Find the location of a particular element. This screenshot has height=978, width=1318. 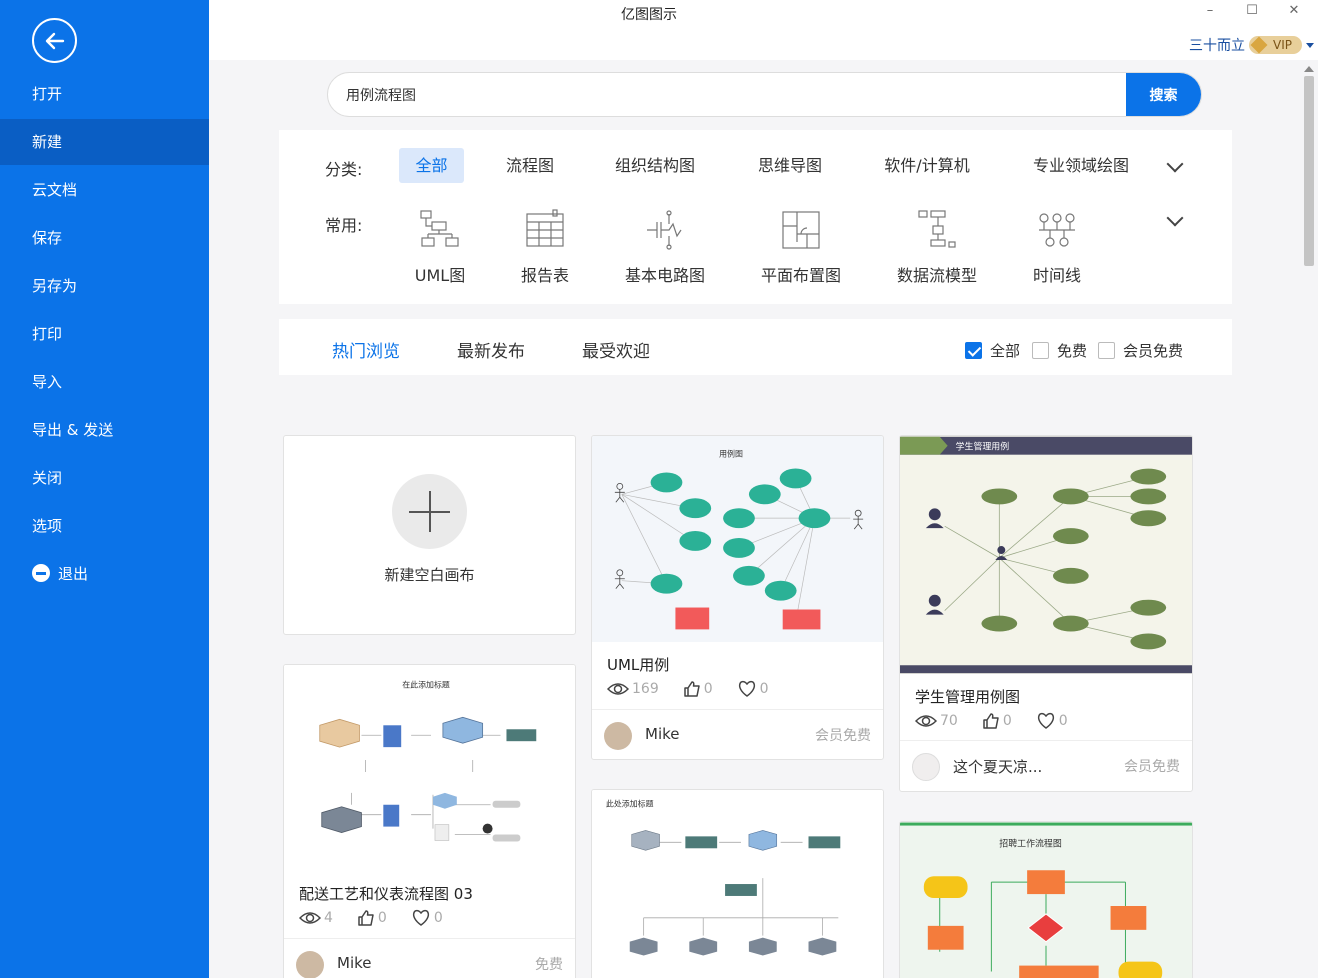

search-button: 搜索 is located at coordinates (1163, 94).